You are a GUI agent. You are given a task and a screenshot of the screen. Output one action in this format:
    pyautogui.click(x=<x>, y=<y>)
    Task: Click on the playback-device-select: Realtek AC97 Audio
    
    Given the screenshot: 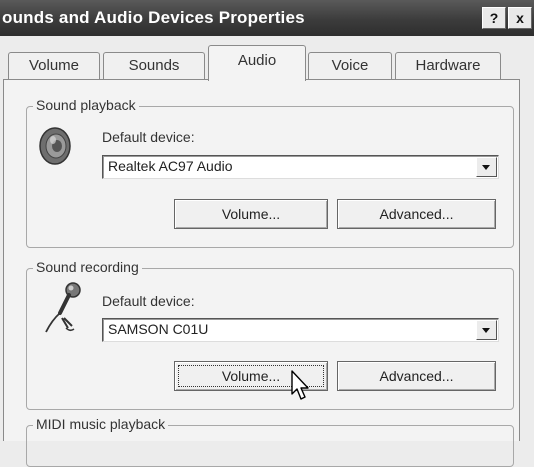 What is the action you would take?
    pyautogui.click(x=300, y=167)
    